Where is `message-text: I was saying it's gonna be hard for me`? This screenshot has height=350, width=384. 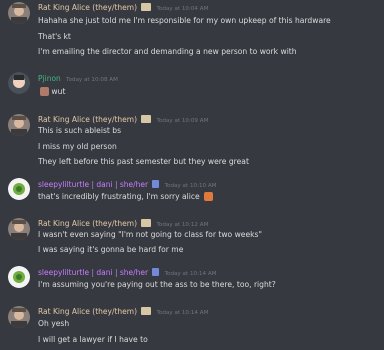 message-text: I was saying it's gonna be hard for me is located at coordinates (111, 249).